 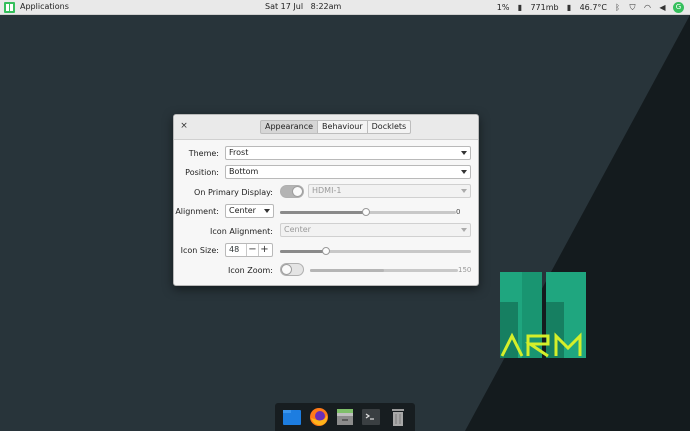 What do you see at coordinates (289, 127) in the screenshot?
I see `tab-appearance: Appearance` at bounding box center [289, 127].